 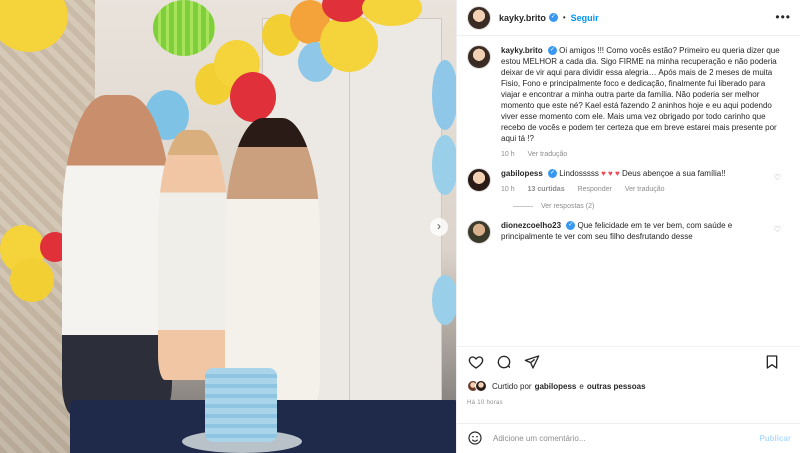 What do you see at coordinates (476, 362) in the screenshot?
I see `heart-icon` at bounding box center [476, 362].